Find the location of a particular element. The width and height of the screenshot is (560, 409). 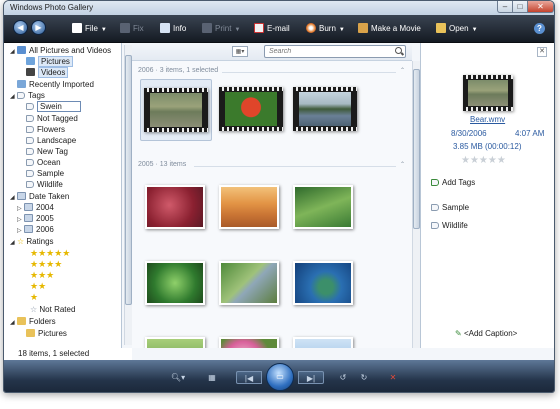

tree-recently-imported: Recently Imported is located at coordinates (55, 84).